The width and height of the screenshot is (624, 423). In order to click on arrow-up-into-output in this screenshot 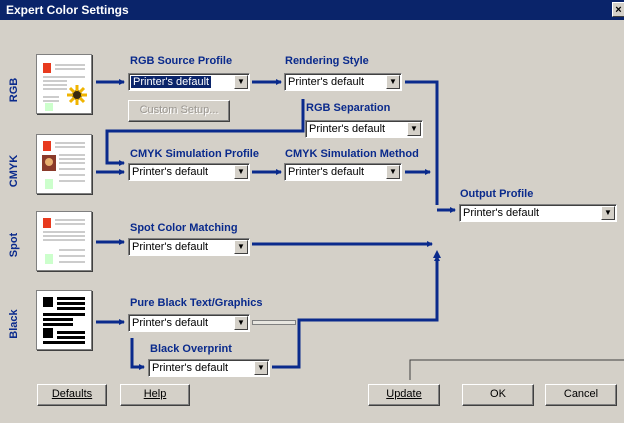, I will do `click(437, 254)`.